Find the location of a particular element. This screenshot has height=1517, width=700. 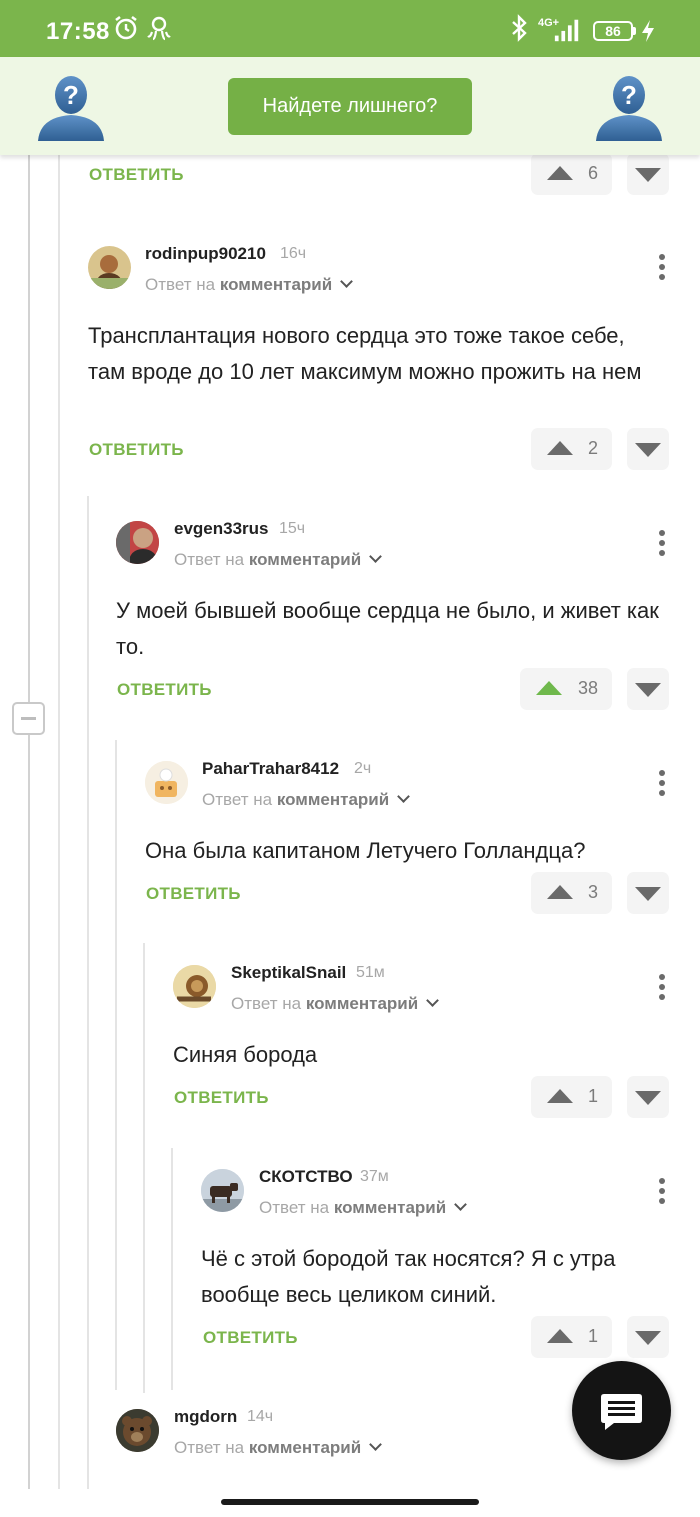

comment-time: 37м is located at coordinates (374, 1176).